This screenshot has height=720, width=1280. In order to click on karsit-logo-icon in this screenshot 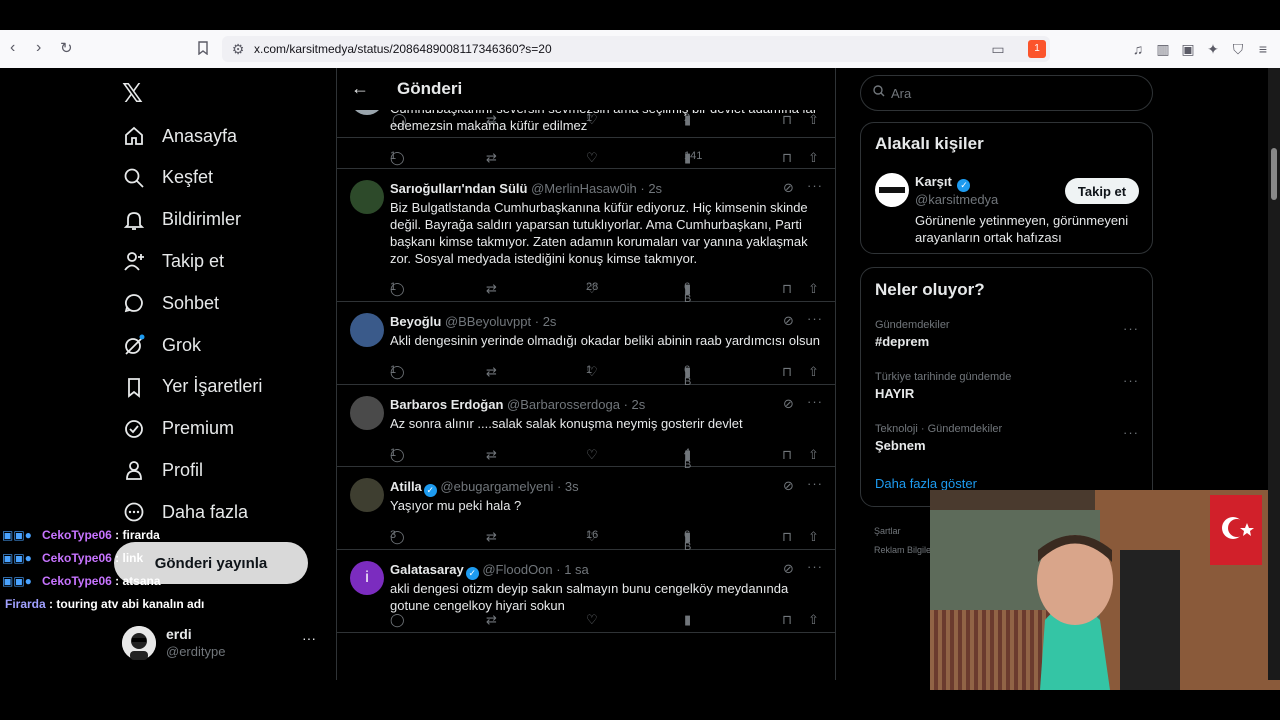, I will do `click(892, 190)`.